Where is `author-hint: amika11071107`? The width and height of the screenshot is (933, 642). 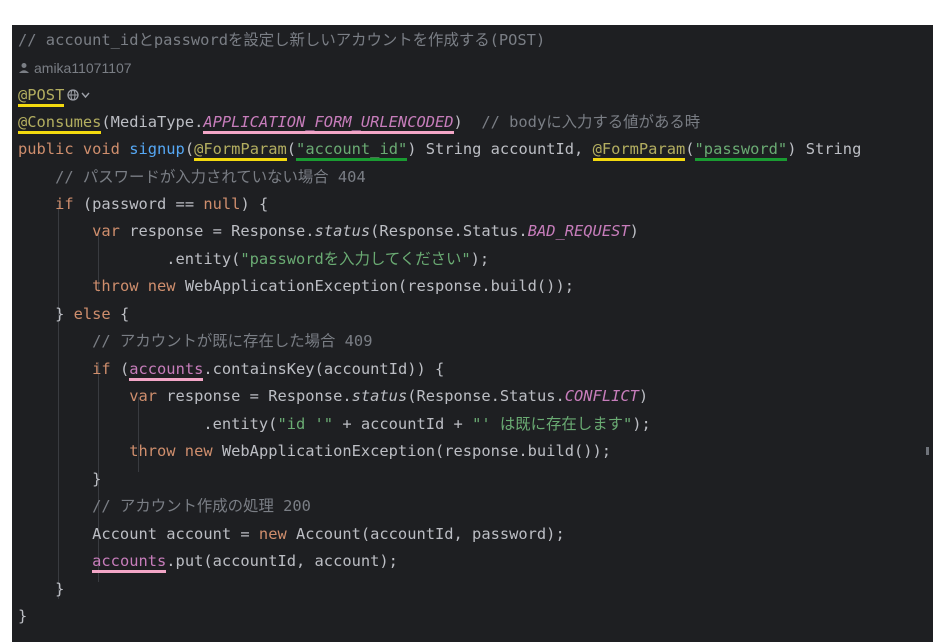 author-hint: amika11071107 is located at coordinates (75, 68).